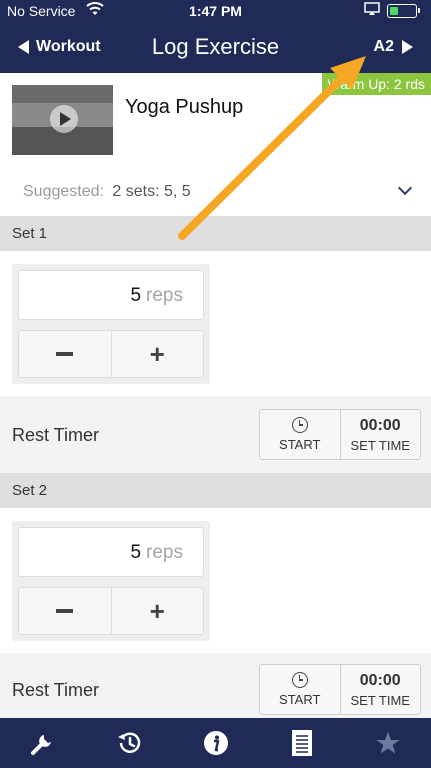  I want to click on screen-mirror-icon, so click(372, 10).